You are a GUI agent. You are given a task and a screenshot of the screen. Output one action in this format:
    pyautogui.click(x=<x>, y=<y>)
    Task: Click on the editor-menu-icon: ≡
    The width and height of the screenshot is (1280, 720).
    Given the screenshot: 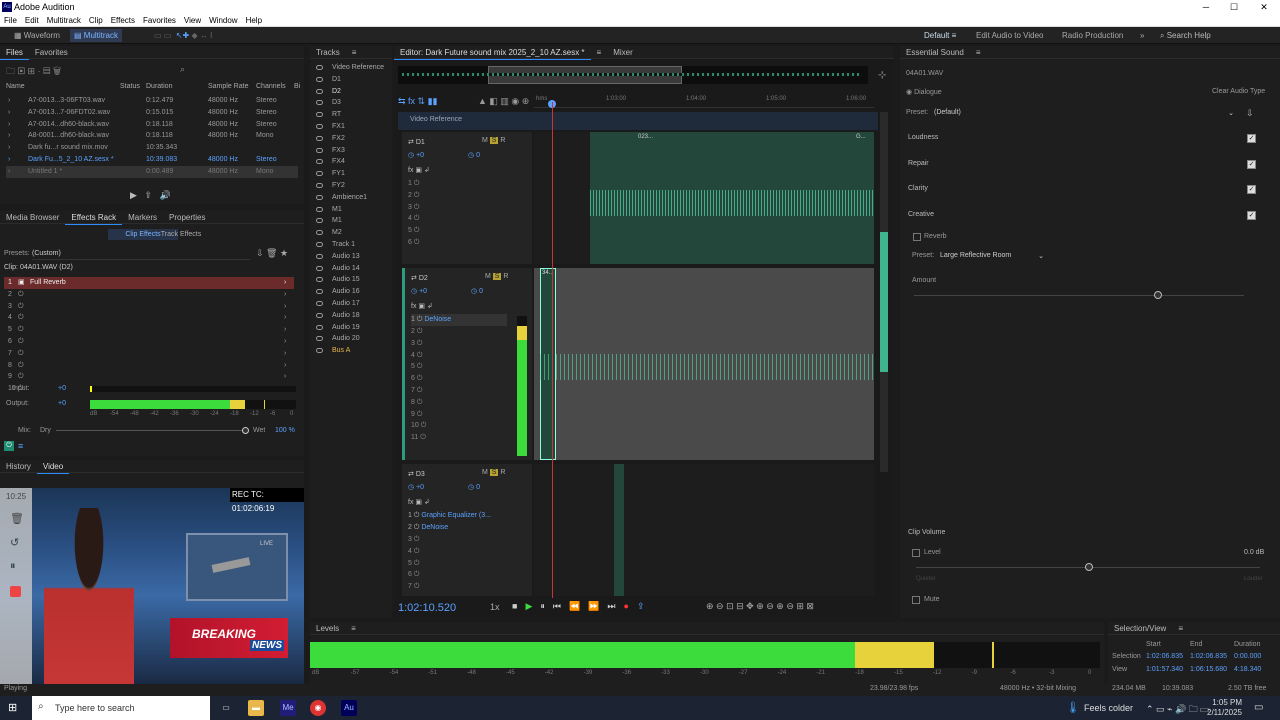 What is the action you would take?
    pyautogui.click(x=599, y=52)
    